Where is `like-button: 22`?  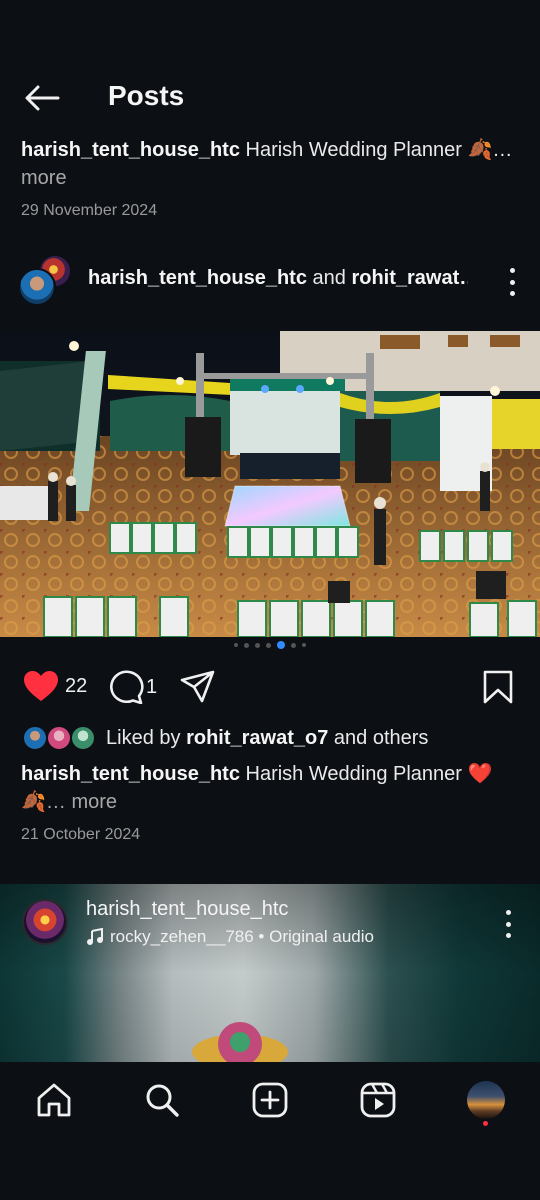
like-button: 22 is located at coordinates (55, 686).